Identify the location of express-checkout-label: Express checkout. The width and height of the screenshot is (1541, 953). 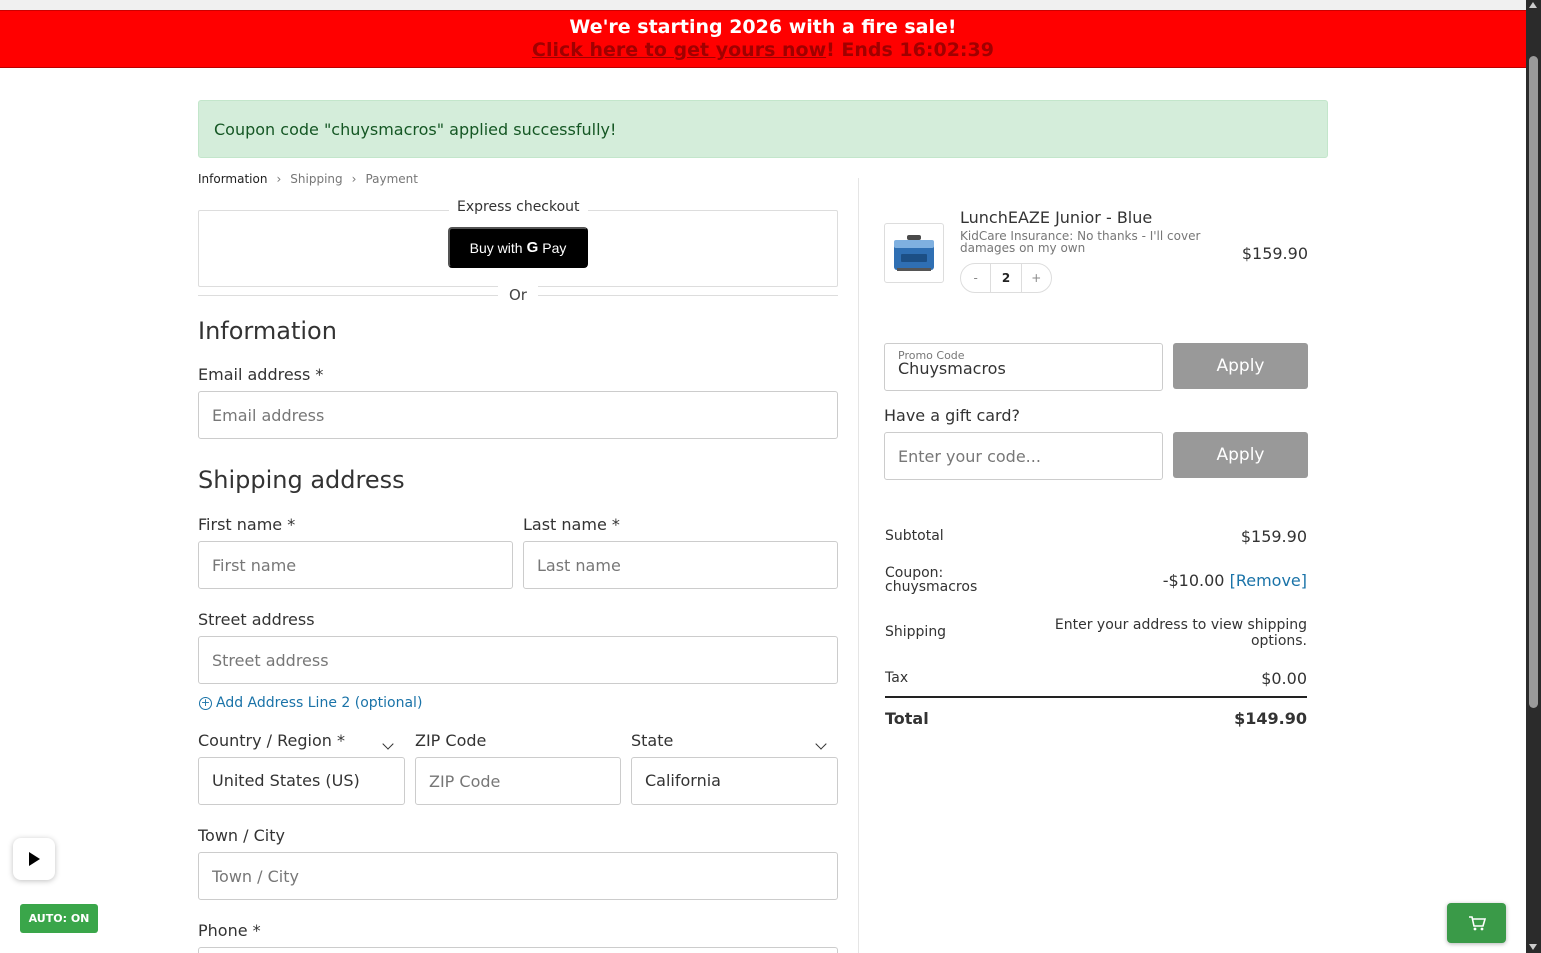
(518, 207).